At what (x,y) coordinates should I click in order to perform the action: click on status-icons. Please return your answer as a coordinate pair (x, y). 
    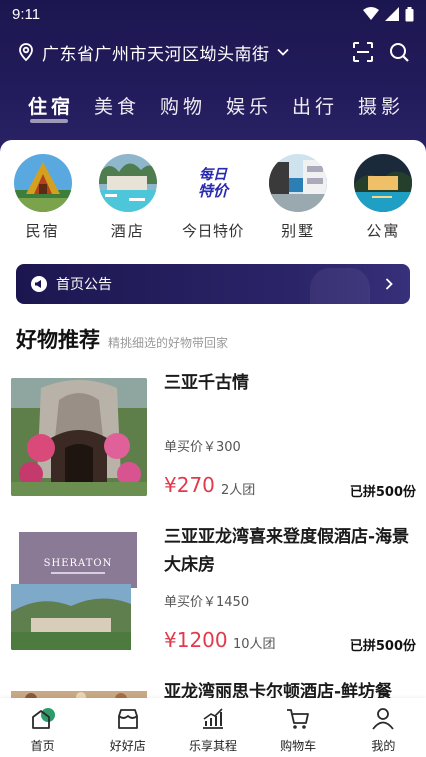
    Looking at the image, I should click on (388, 14).